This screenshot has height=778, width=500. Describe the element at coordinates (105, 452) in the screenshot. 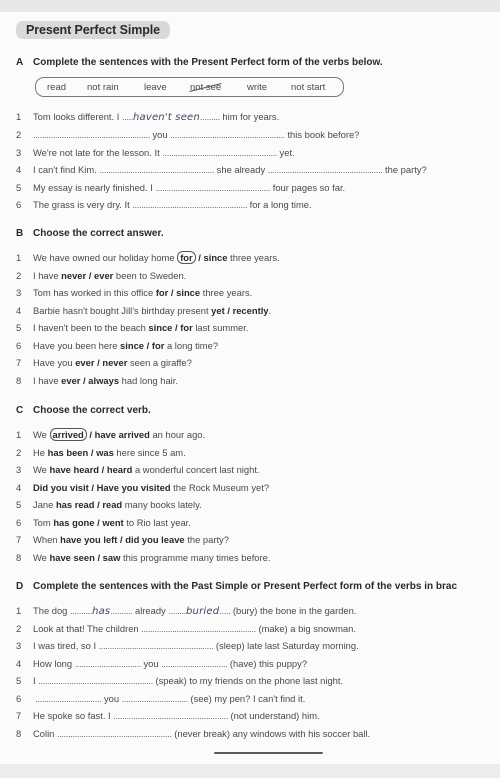

I see `answer-option: was` at that location.